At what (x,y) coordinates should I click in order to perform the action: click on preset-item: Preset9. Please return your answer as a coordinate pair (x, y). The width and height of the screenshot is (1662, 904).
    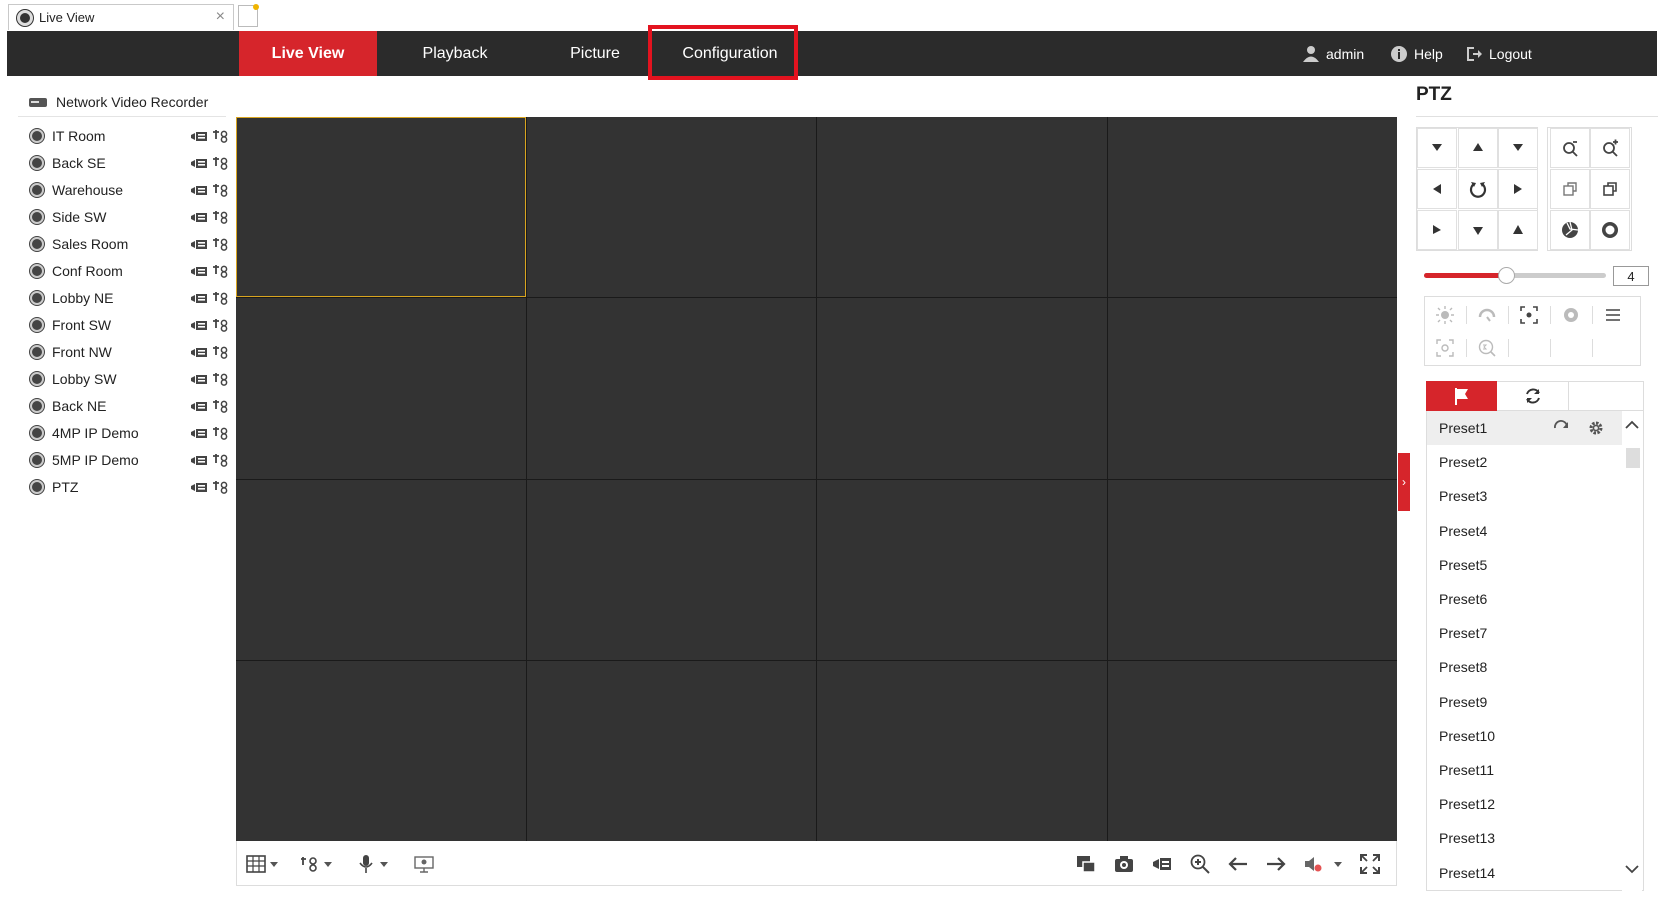
    Looking at the image, I should click on (1525, 702).